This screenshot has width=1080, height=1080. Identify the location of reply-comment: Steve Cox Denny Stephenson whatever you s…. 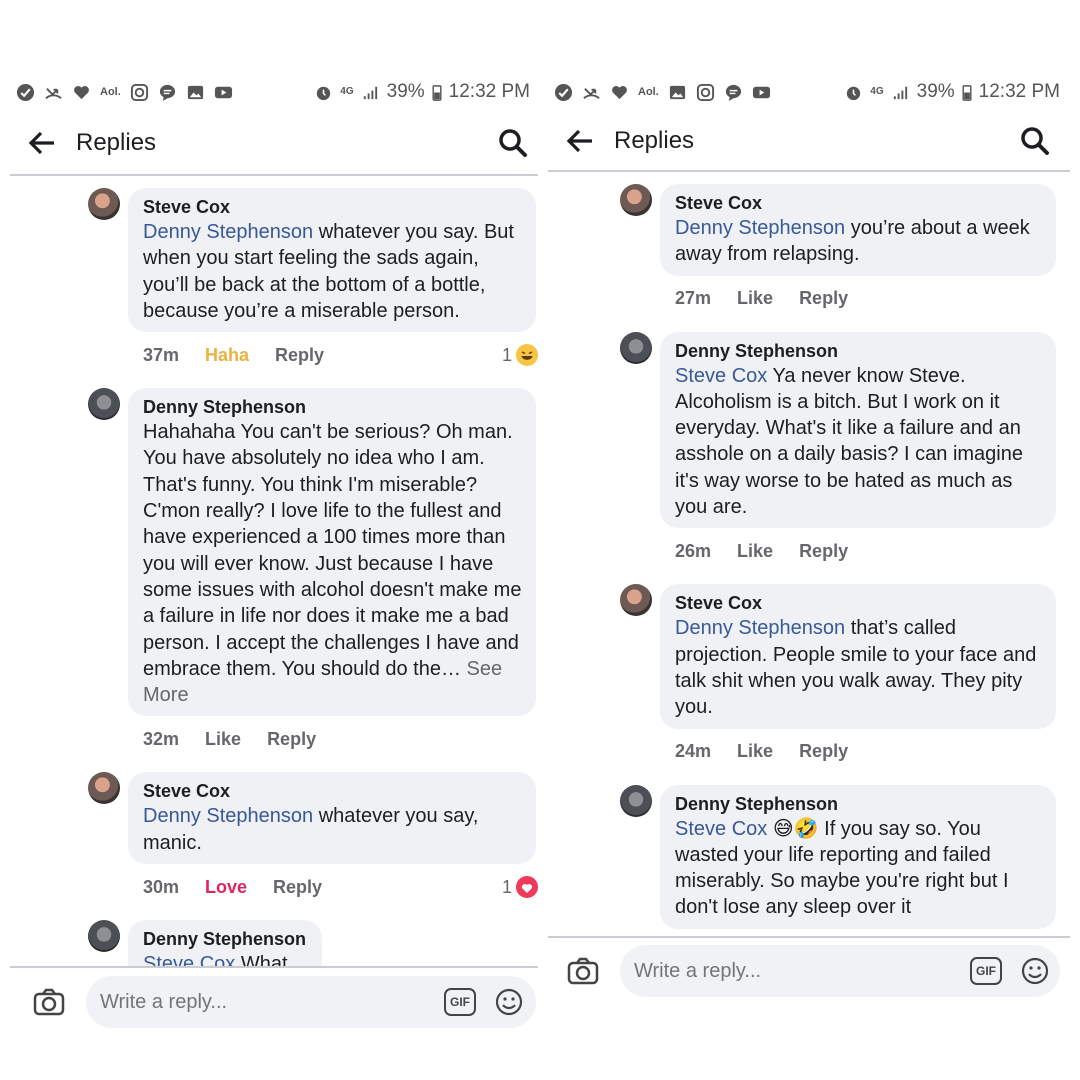
(269, 835).